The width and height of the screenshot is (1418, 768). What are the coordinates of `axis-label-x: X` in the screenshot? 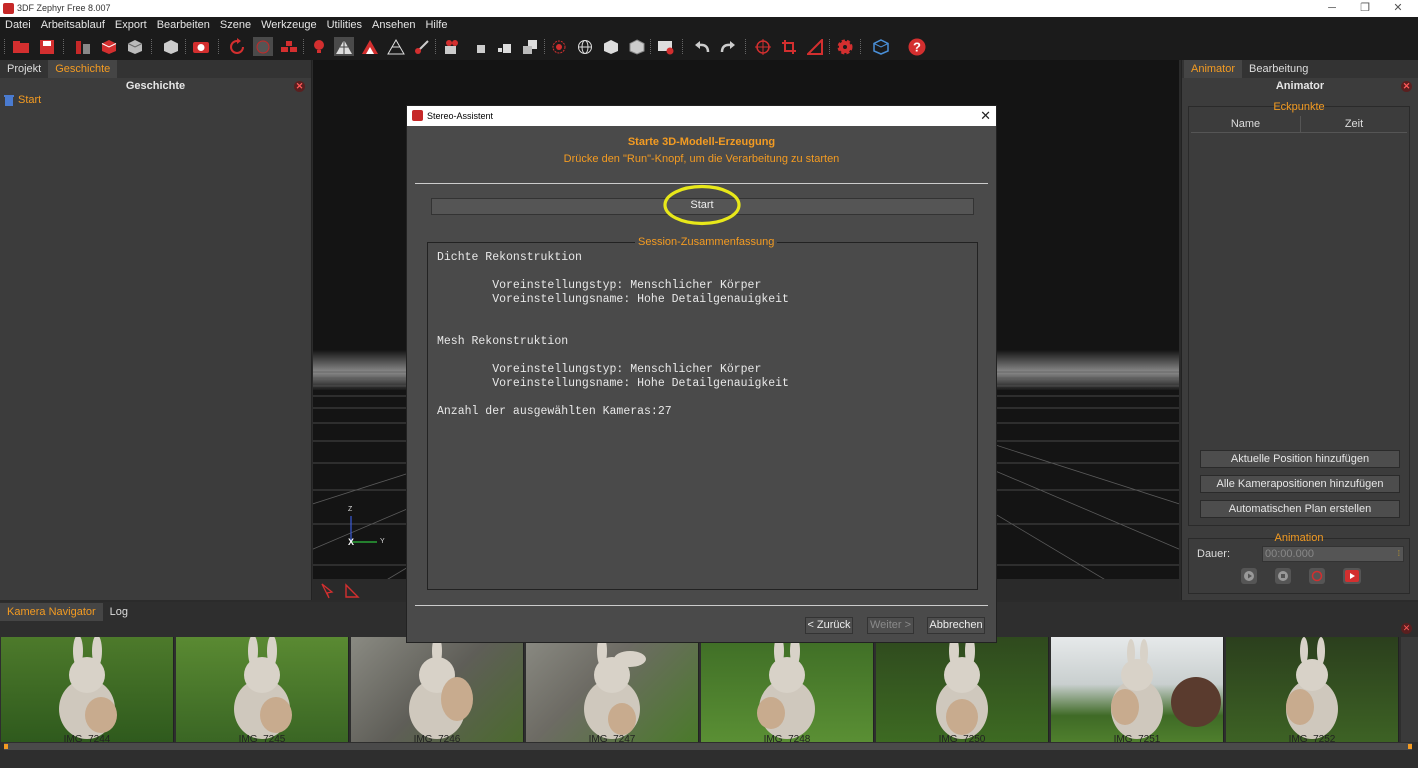 It's located at (351, 542).